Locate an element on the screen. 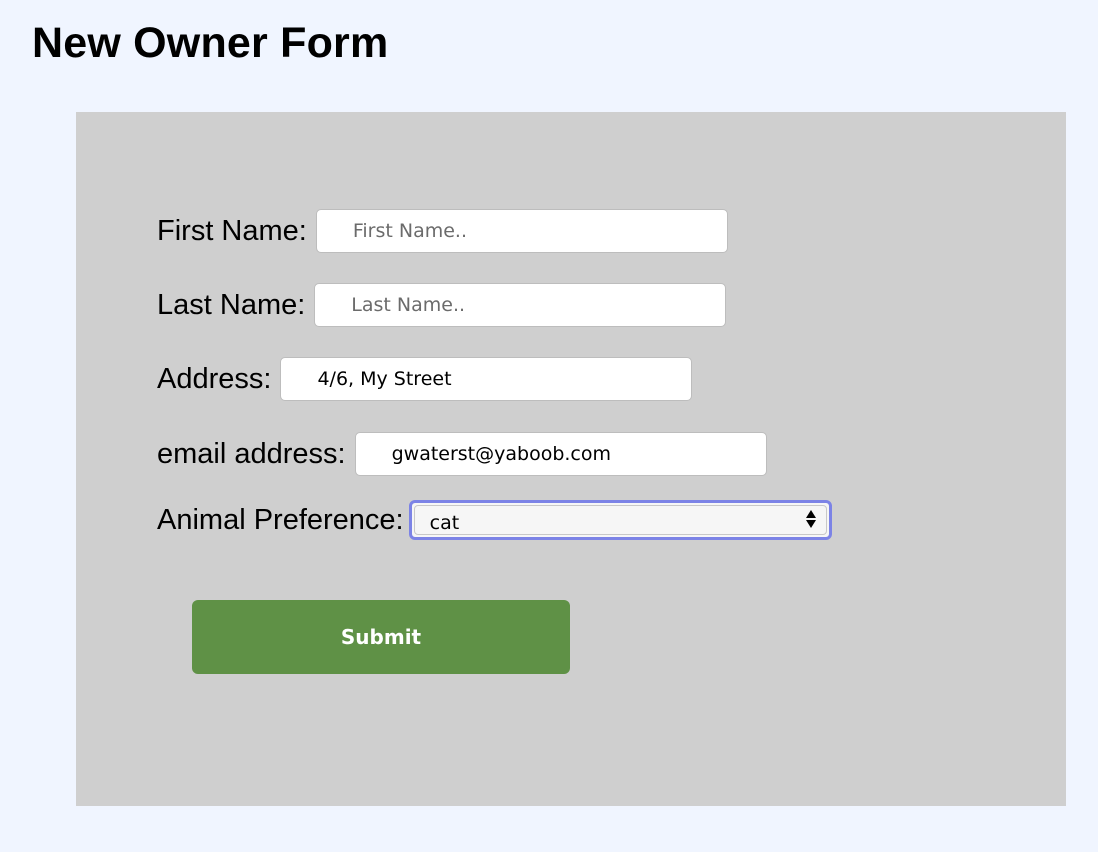 This screenshot has width=1098, height=852. address-label: Address: is located at coordinates (214, 378).